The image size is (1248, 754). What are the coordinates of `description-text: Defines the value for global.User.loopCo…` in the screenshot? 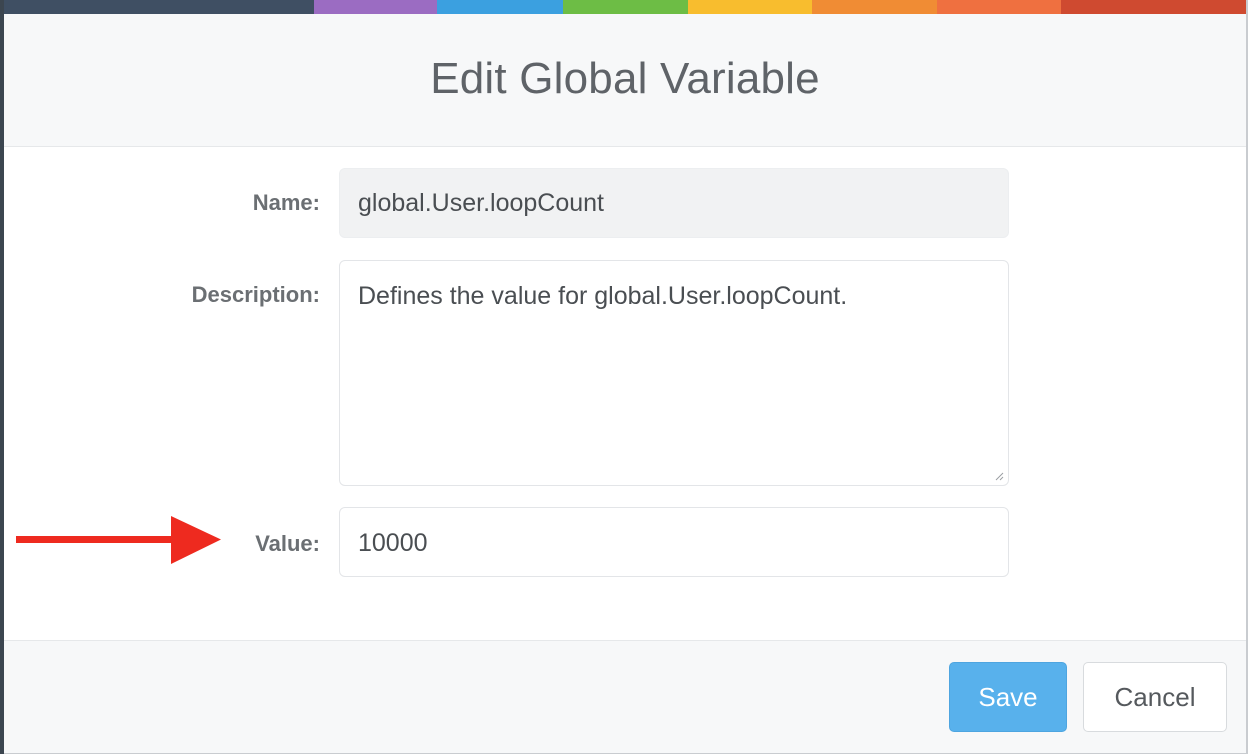 It's located at (603, 296).